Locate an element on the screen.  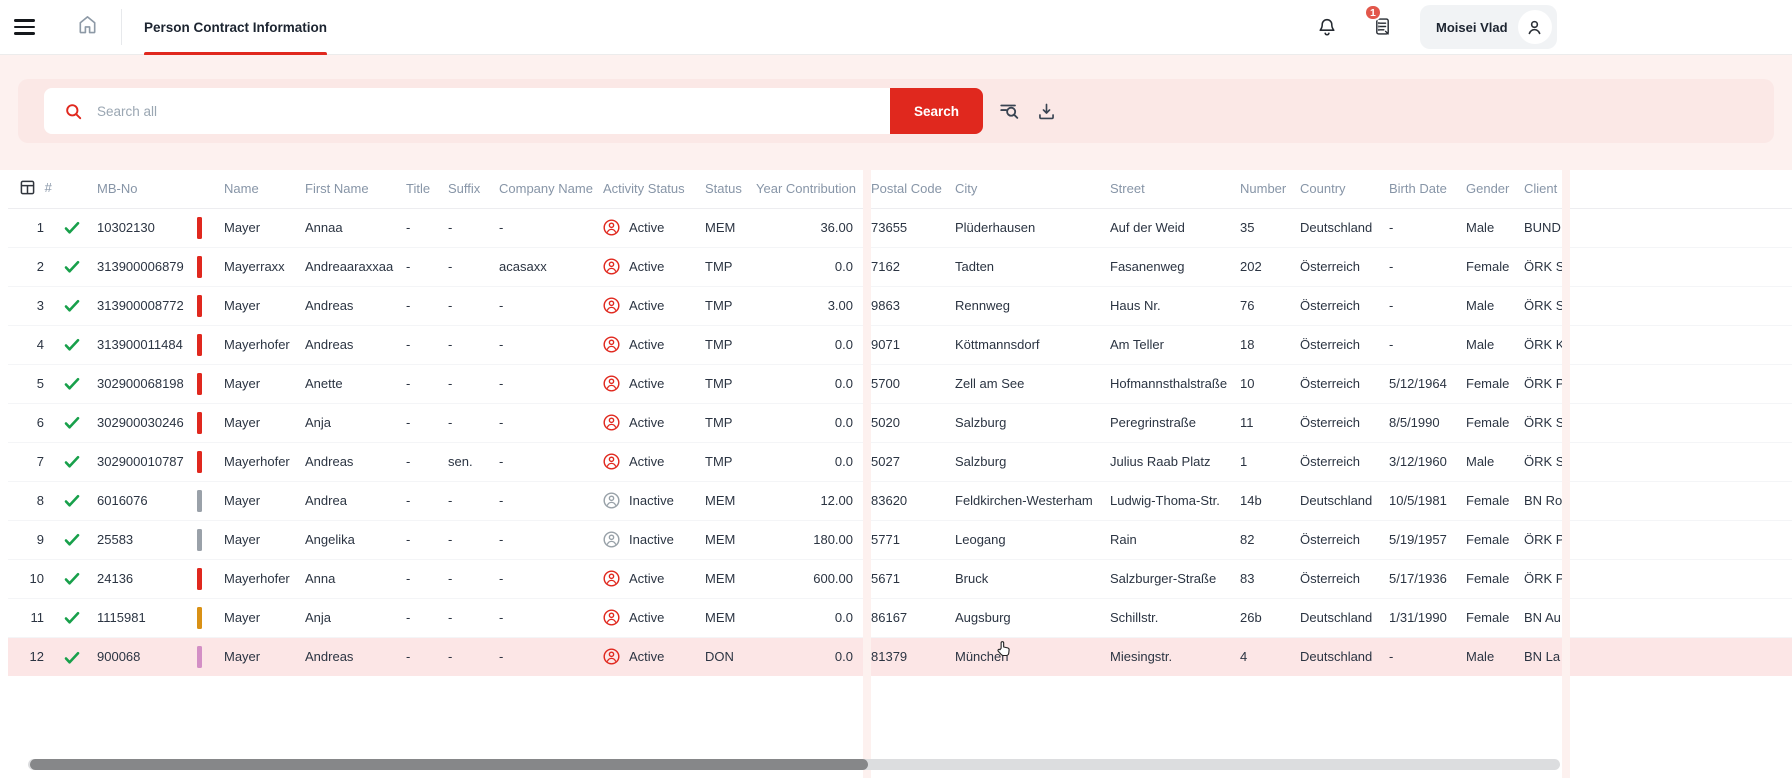
row-index: 7 is located at coordinates (29, 461).